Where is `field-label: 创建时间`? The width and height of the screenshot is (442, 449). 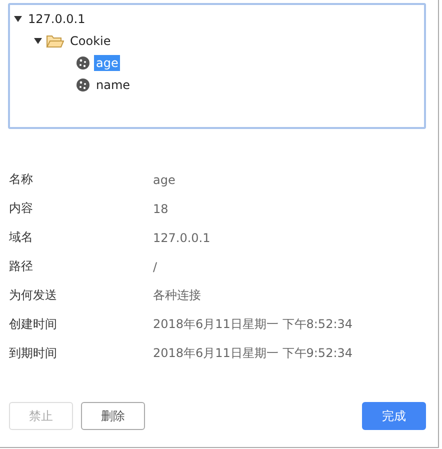
field-label: 创建时间 is located at coordinates (33, 324).